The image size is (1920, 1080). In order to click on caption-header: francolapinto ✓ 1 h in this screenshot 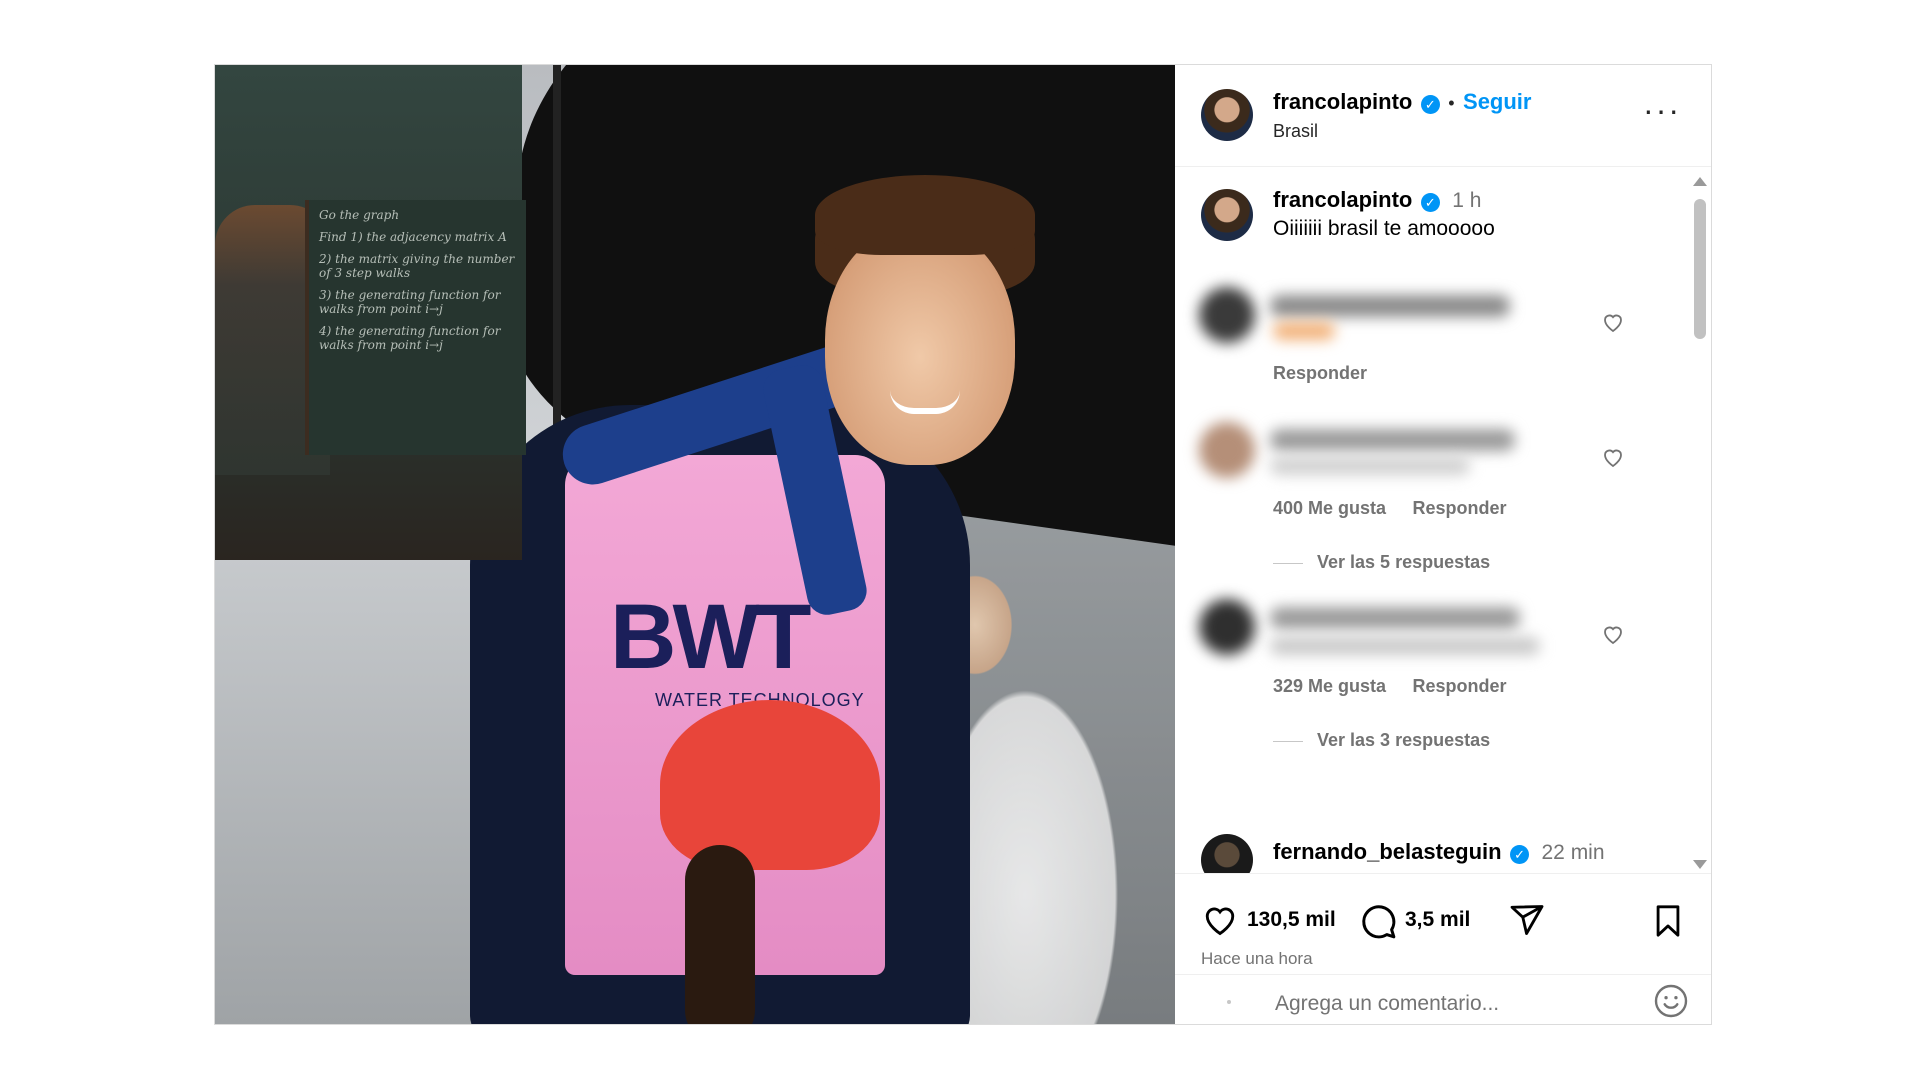, I will do `click(1377, 200)`.